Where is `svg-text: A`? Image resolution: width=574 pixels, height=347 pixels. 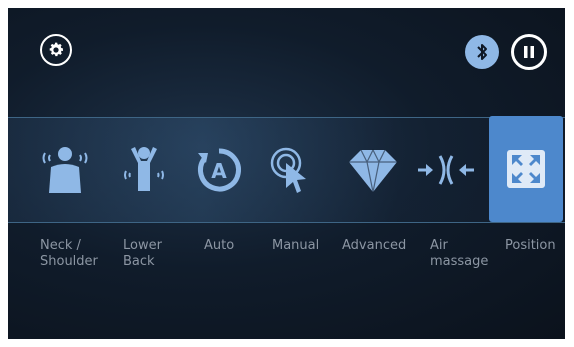
svg-text: A is located at coordinates (219, 171).